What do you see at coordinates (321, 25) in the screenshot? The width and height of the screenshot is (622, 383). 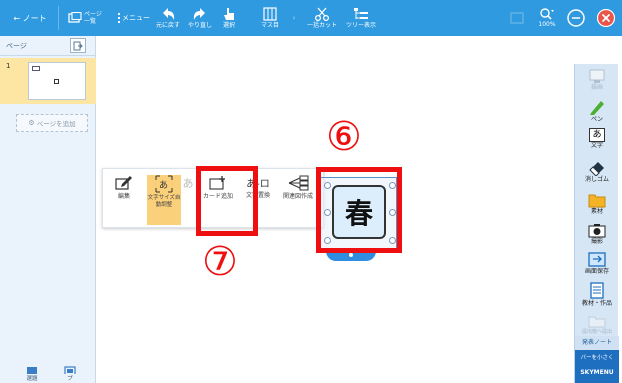 I see `batch-cut-label: 一括カット` at bounding box center [321, 25].